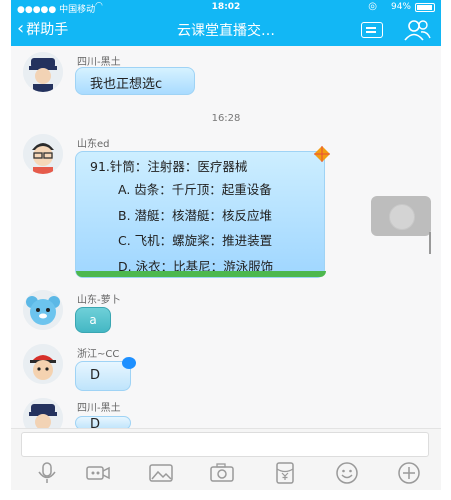 This screenshot has height=500, width=451. I want to click on image-icon, so click(161, 473).